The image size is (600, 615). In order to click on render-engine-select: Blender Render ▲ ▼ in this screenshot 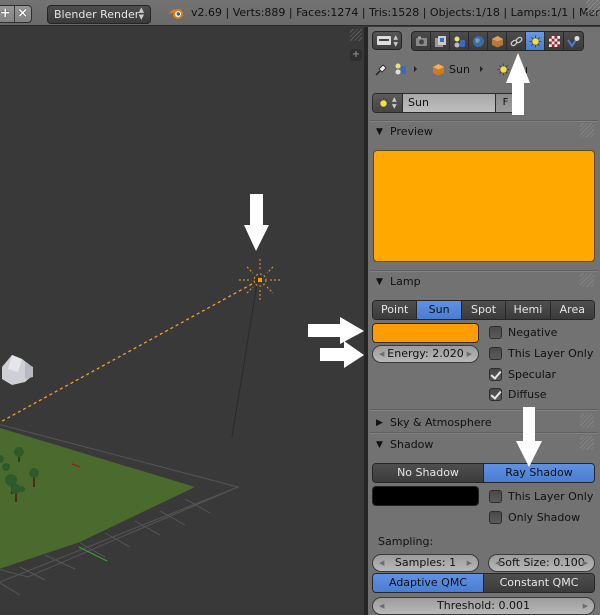, I will do `click(99, 14)`.